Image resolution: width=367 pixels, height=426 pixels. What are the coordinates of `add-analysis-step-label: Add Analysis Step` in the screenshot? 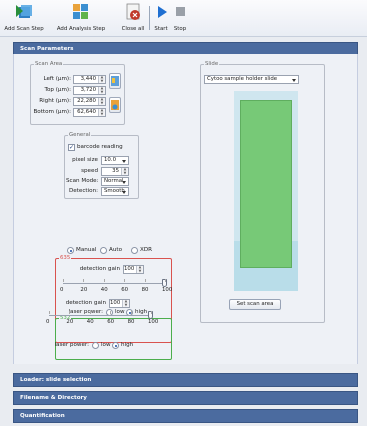 It's located at (81, 29).